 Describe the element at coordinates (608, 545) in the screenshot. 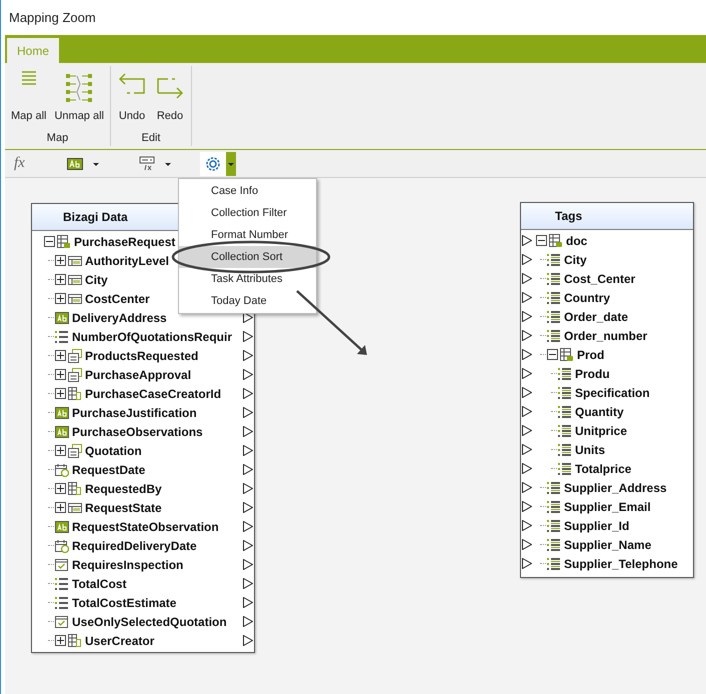

I see `tree-item: Supplier_Name` at that location.